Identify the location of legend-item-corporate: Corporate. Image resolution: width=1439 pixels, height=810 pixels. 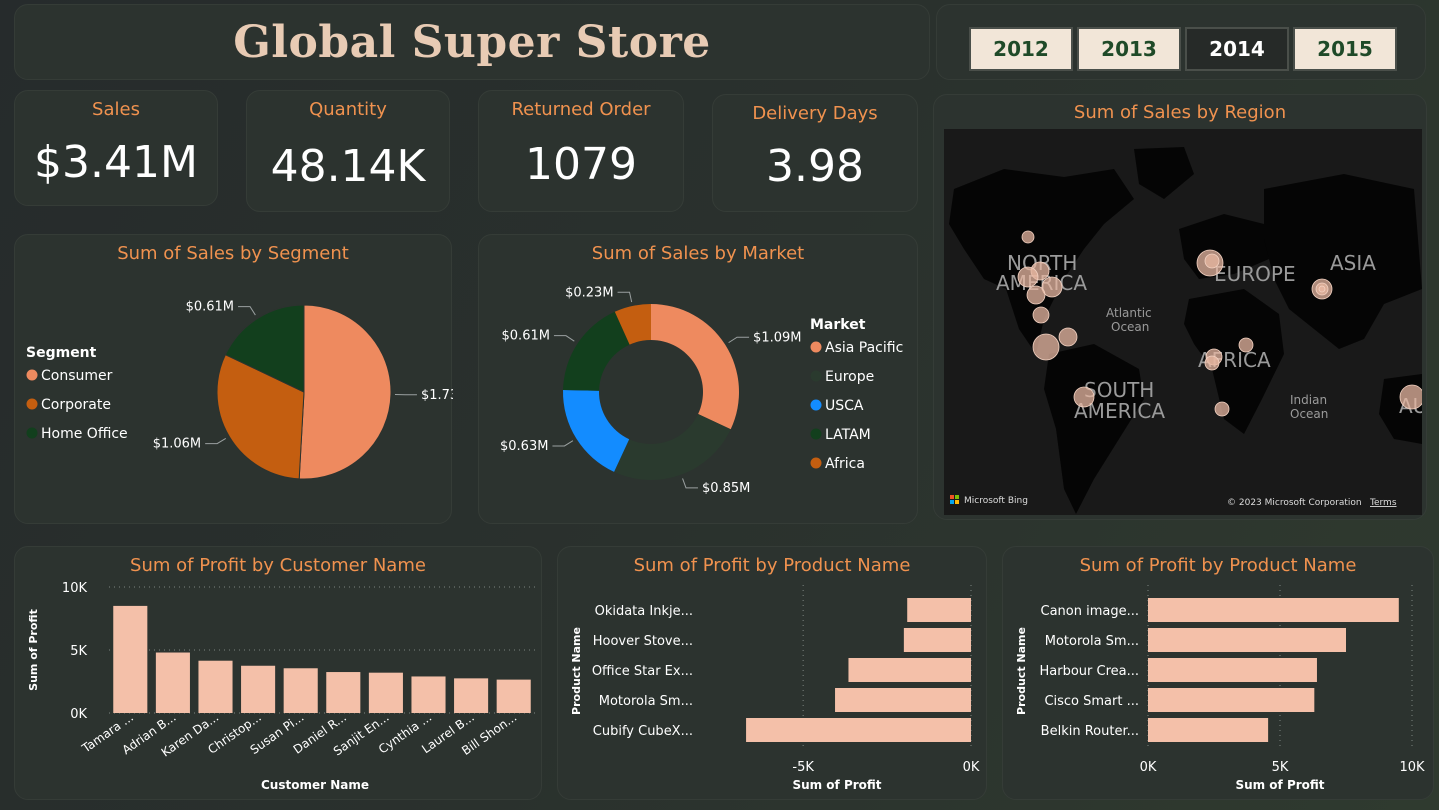
(76, 405).